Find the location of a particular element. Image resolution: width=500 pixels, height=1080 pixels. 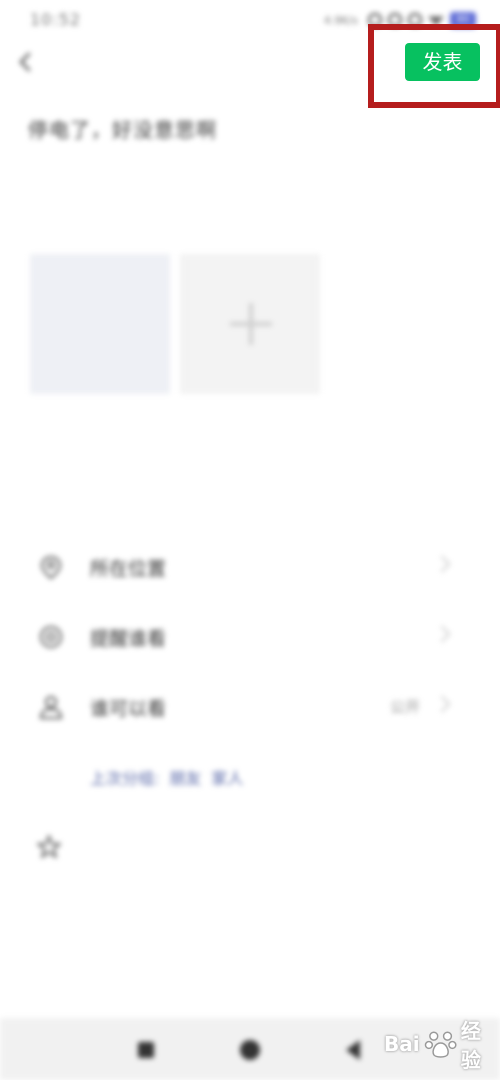

recent-groups-prefix: 上次分组: is located at coordinates (125, 778).